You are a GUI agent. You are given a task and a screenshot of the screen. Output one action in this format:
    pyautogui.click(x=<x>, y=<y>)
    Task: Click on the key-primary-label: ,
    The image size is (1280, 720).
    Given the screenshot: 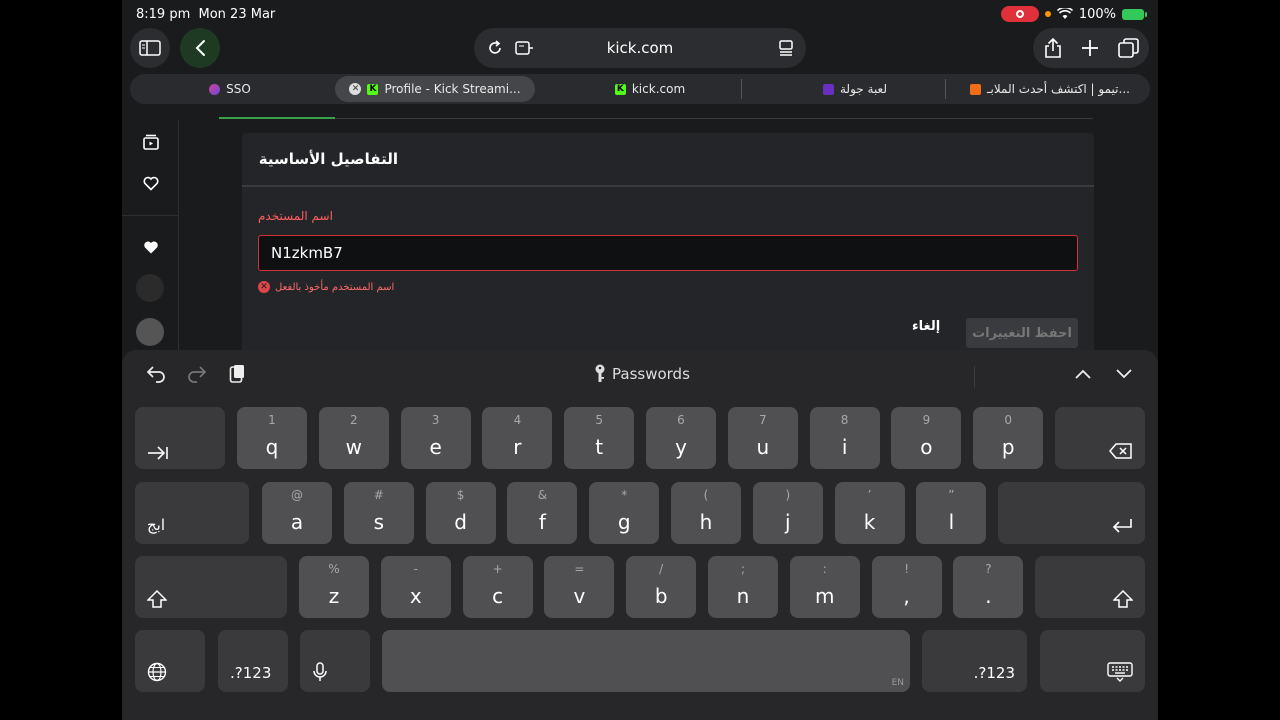 What is the action you would take?
    pyautogui.click(x=906, y=596)
    